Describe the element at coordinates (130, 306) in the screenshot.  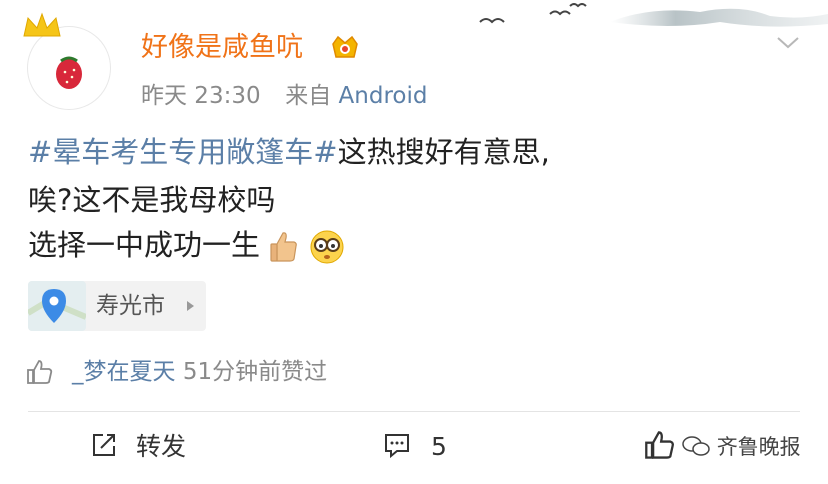
I see `location-label: 寿光市` at that location.